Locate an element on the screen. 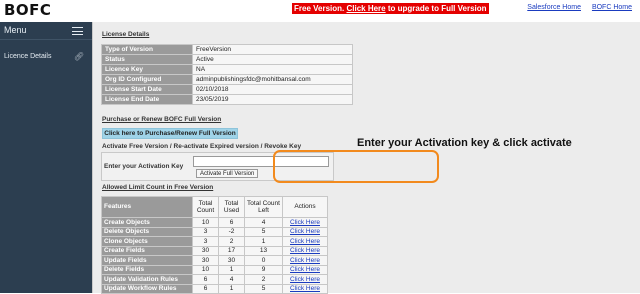 The image size is (640, 294). top-links: Salesforce Home BOFC Home is located at coordinates (575, 7).